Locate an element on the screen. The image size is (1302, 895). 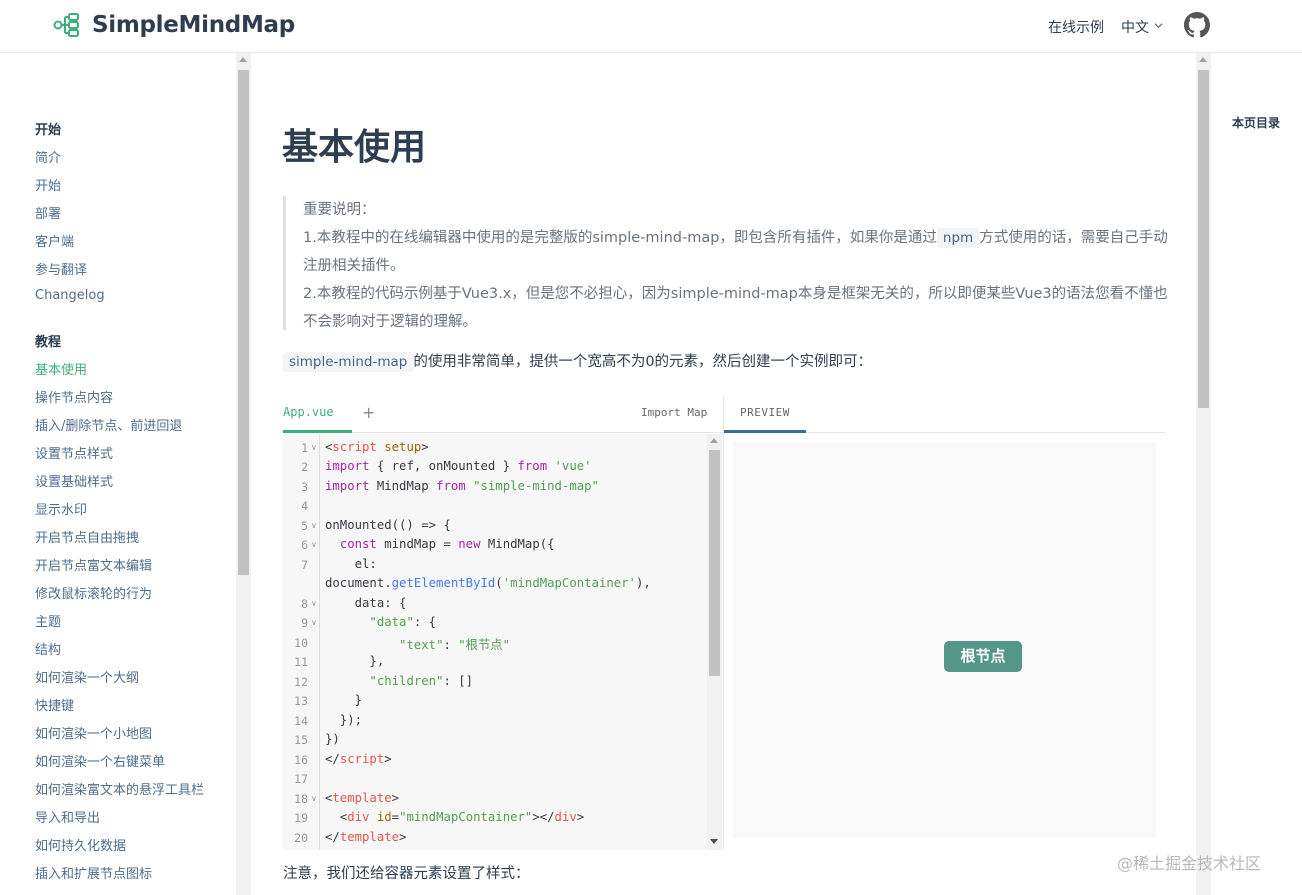
code-line: import { ref, onMounted } from 'vue' is located at coordinates (458, 466).